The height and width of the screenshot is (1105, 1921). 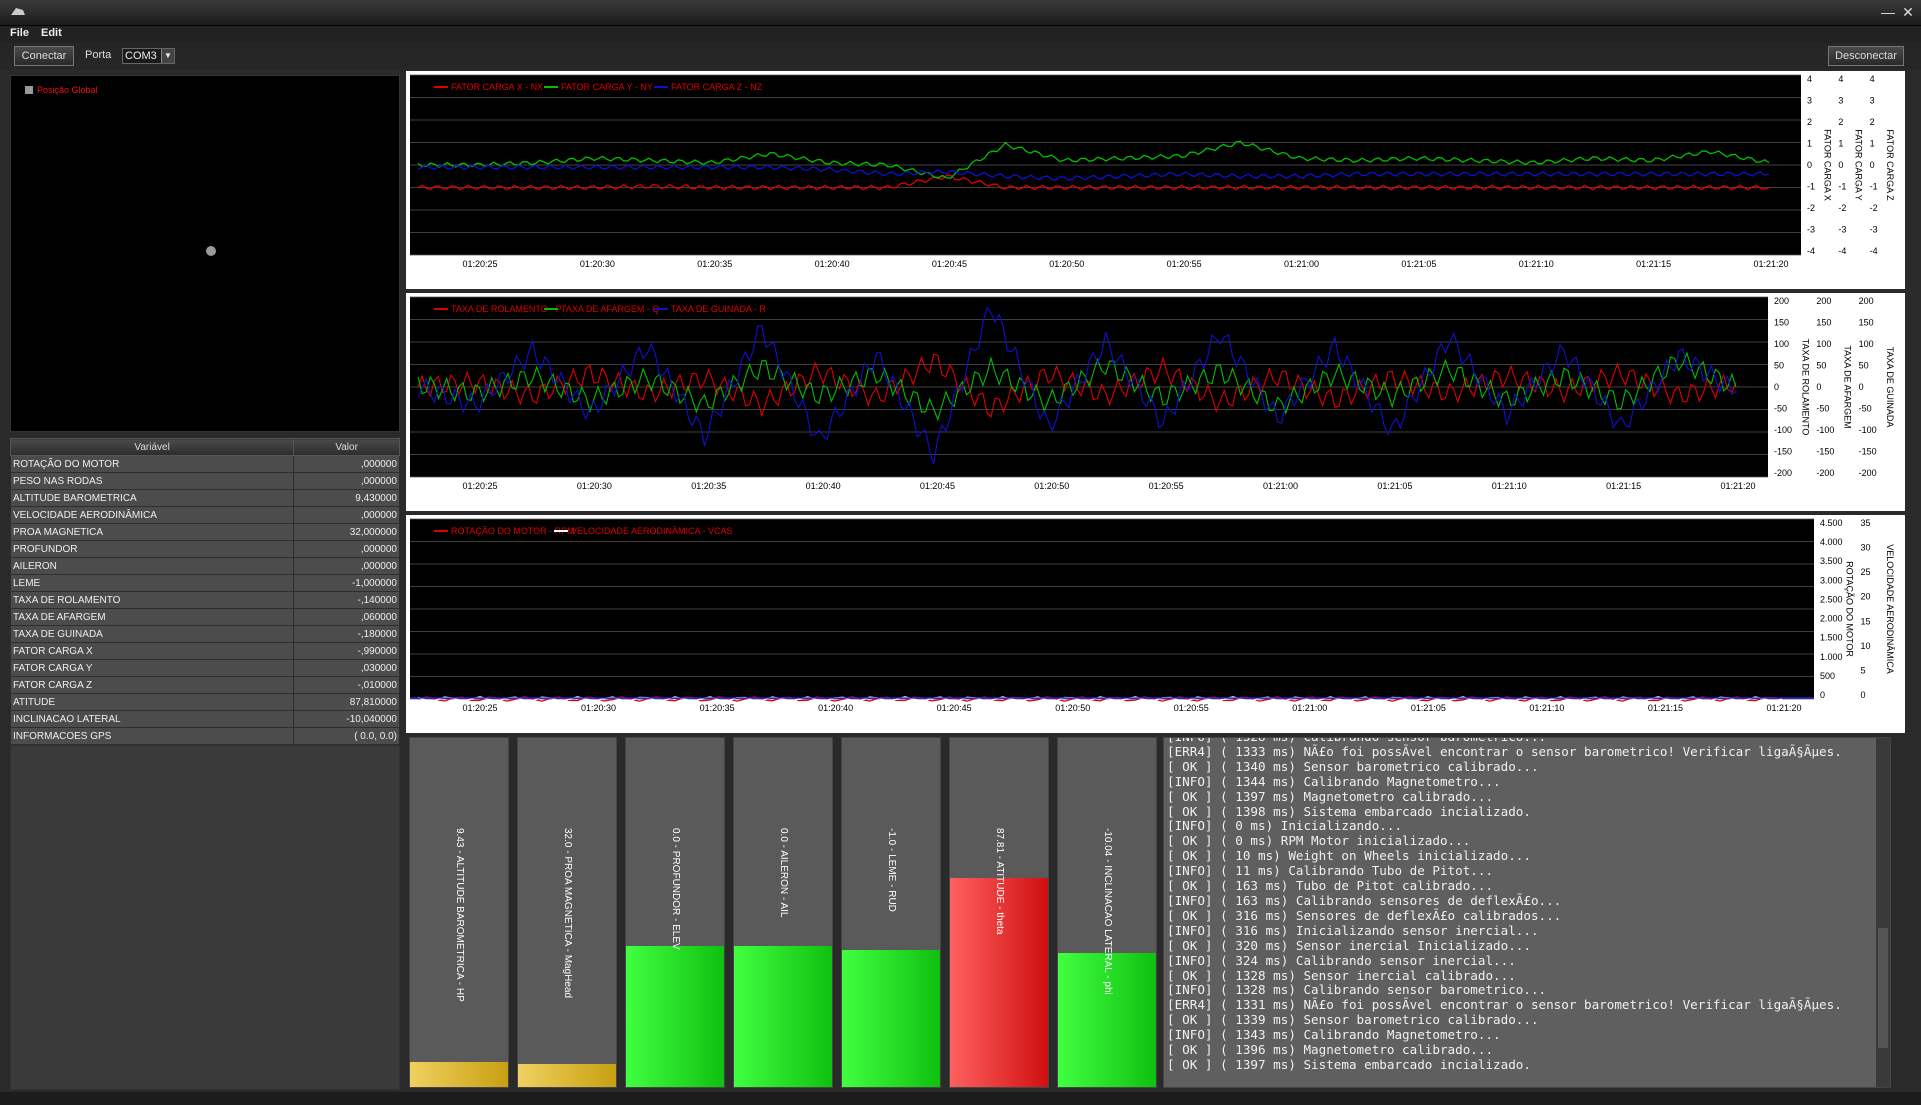 I want to click on y-tick-label: -1, so click(x=1811, y=187).